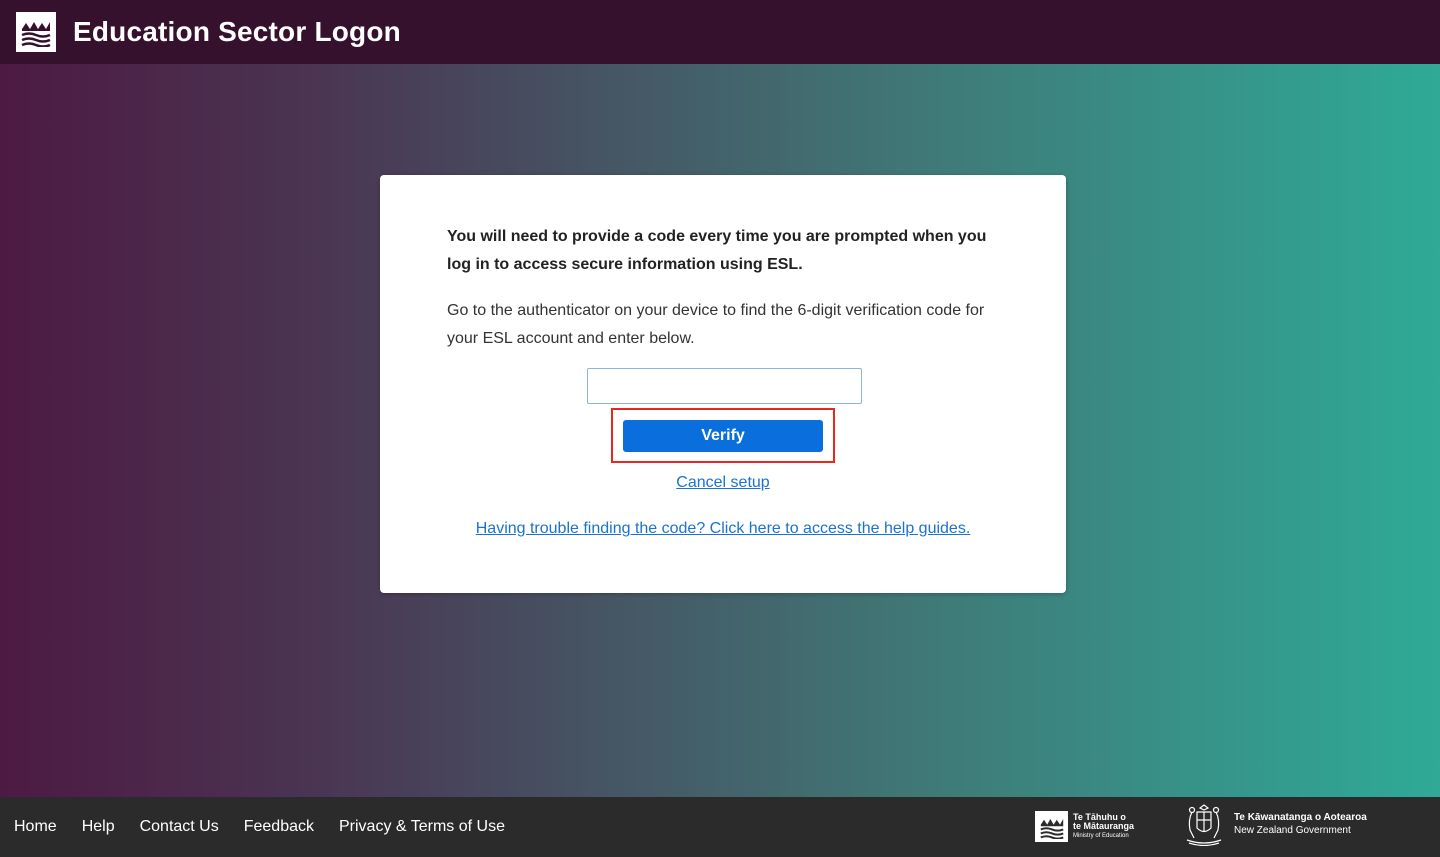 The height and width of the screenshot is (857, 1440). I want to click on moe-logo-line2: te Mātauranga, so click(1104, 825).